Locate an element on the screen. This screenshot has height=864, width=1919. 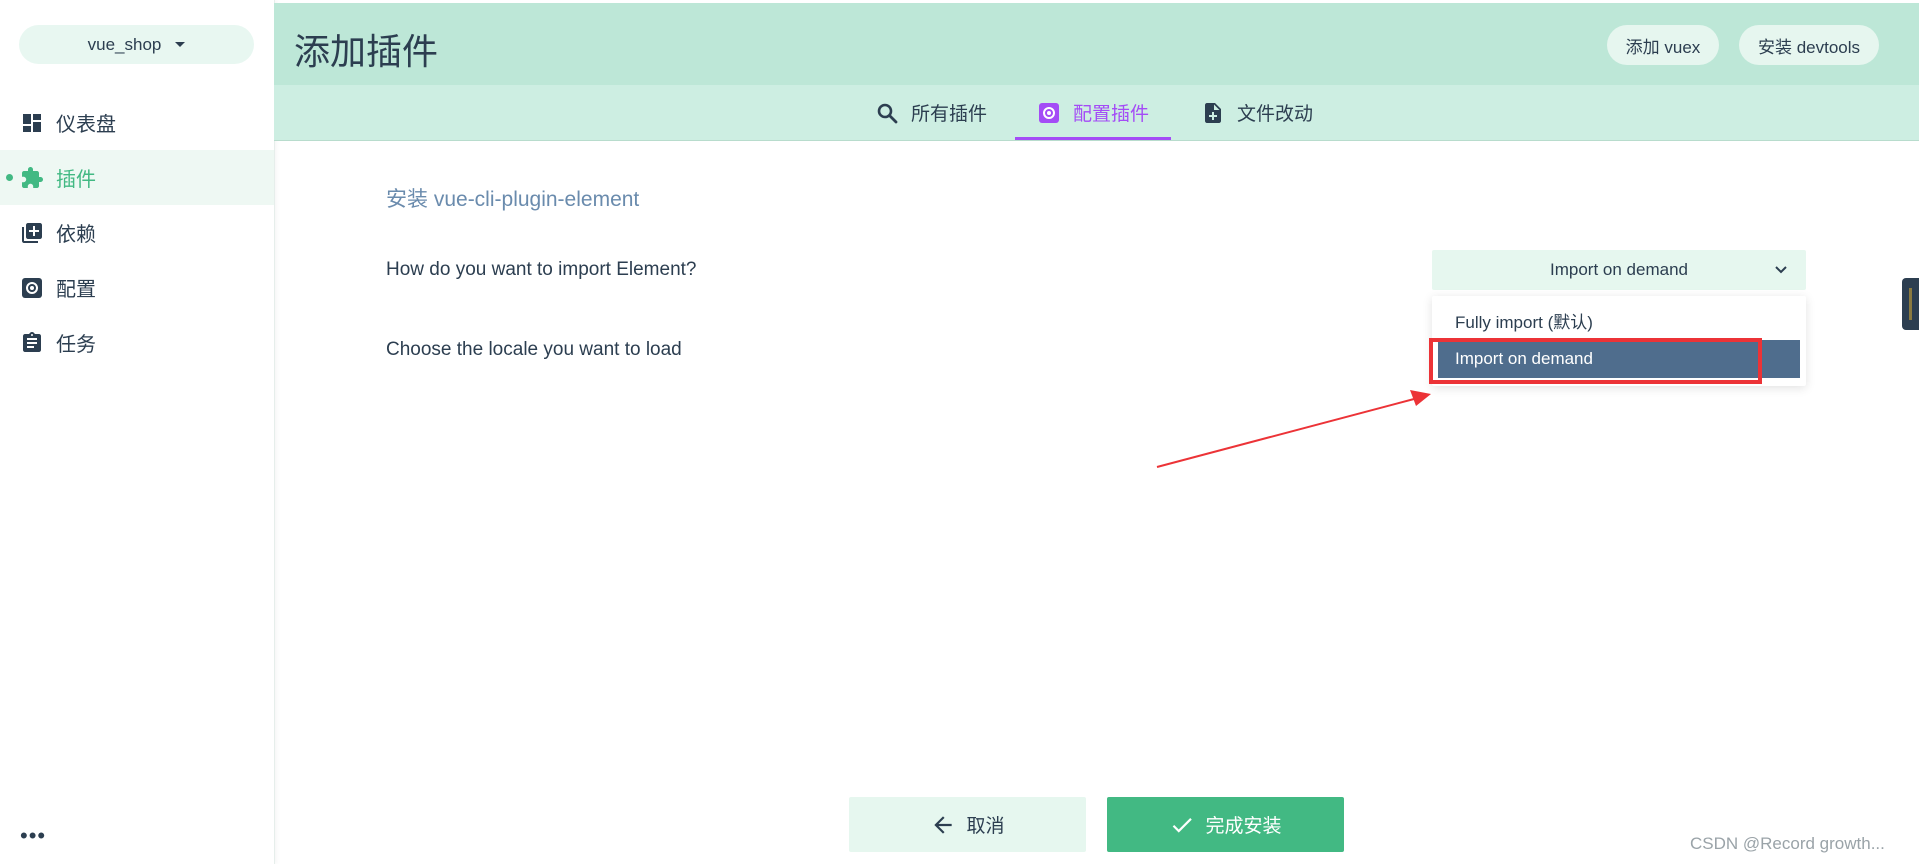
cancel-label: 取消 is located at coordinates (985, 826).